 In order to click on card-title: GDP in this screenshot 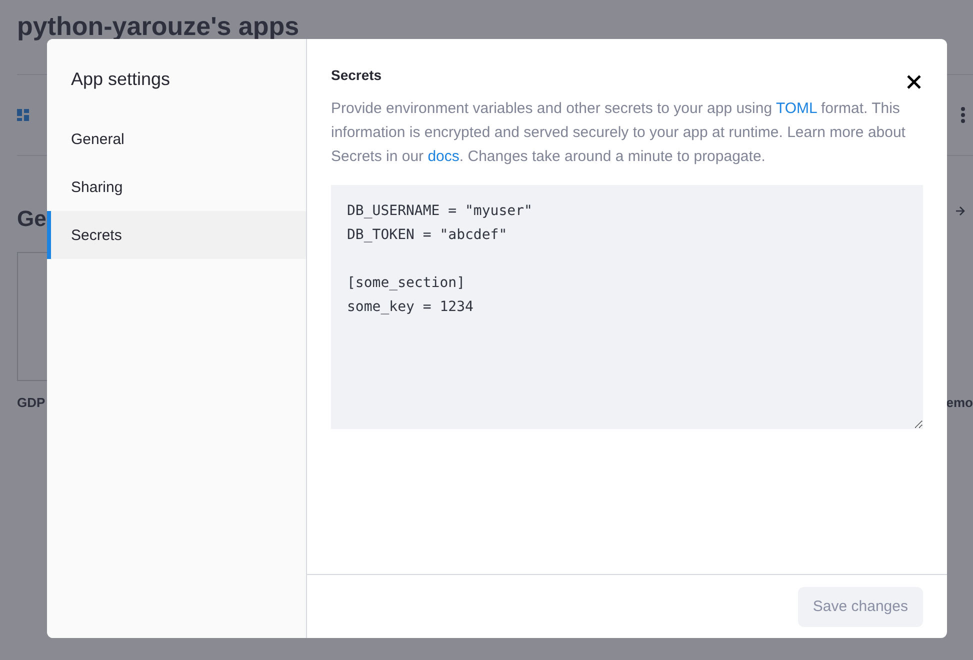, I will do `click(31, 402)`.